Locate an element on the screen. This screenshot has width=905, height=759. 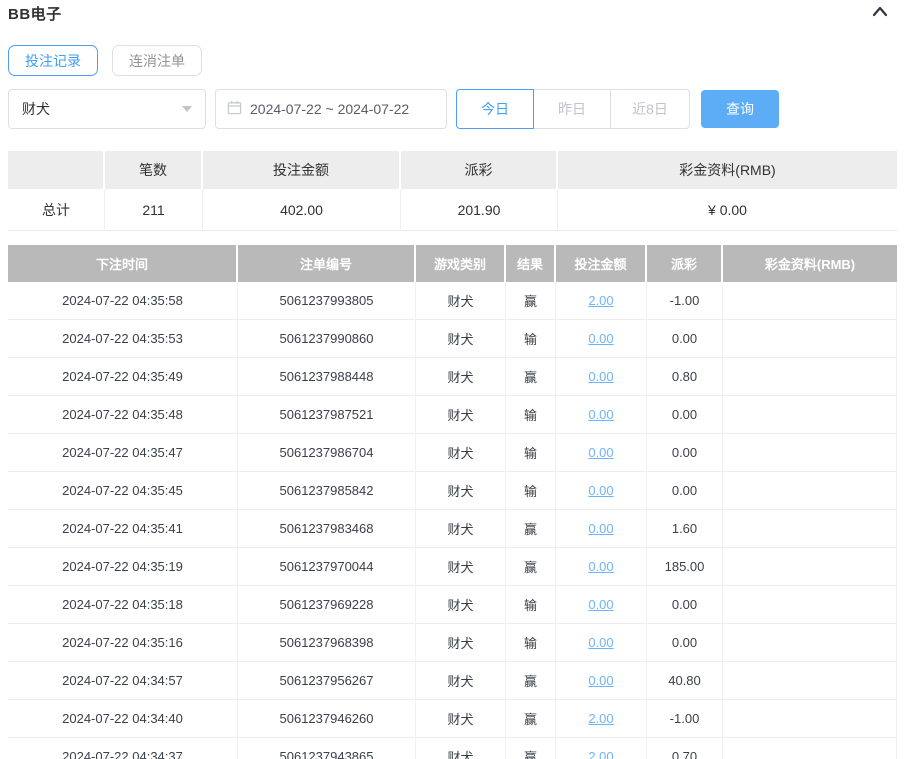
bet-id: 5061237993805 is located at coordinates (327, 301).